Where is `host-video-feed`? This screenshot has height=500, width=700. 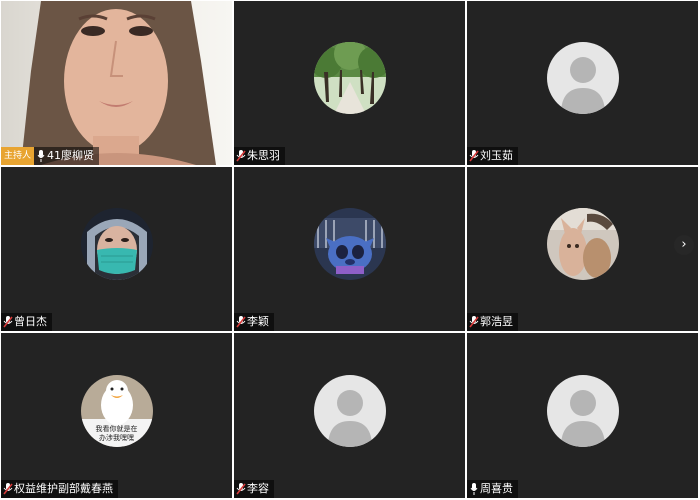 host-video-feed is located at coordinates (116, 83).